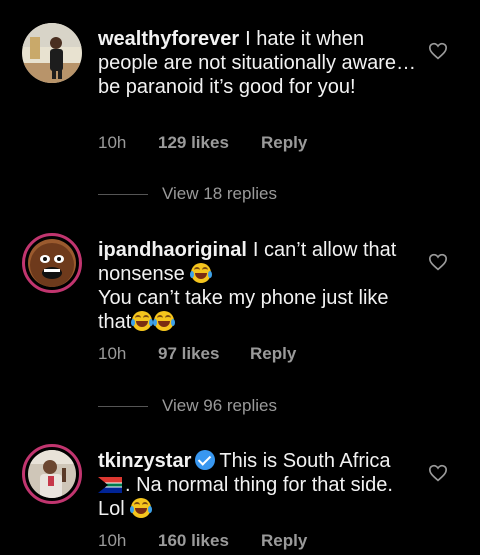 This screenshot has height=555, width=480. I want to click on view-replies-label: View 96 replies, so click(219, 405).